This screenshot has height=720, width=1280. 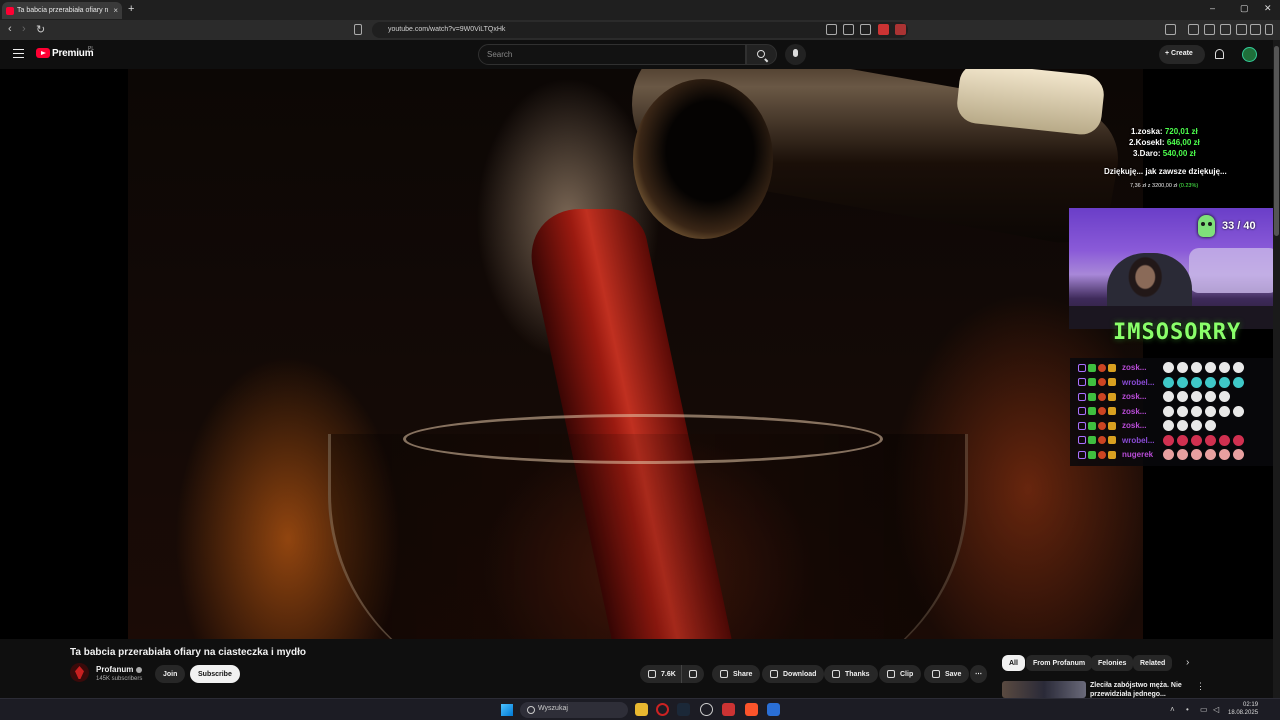 I want to click on bookmark-icon, so click(x=358, y=29).